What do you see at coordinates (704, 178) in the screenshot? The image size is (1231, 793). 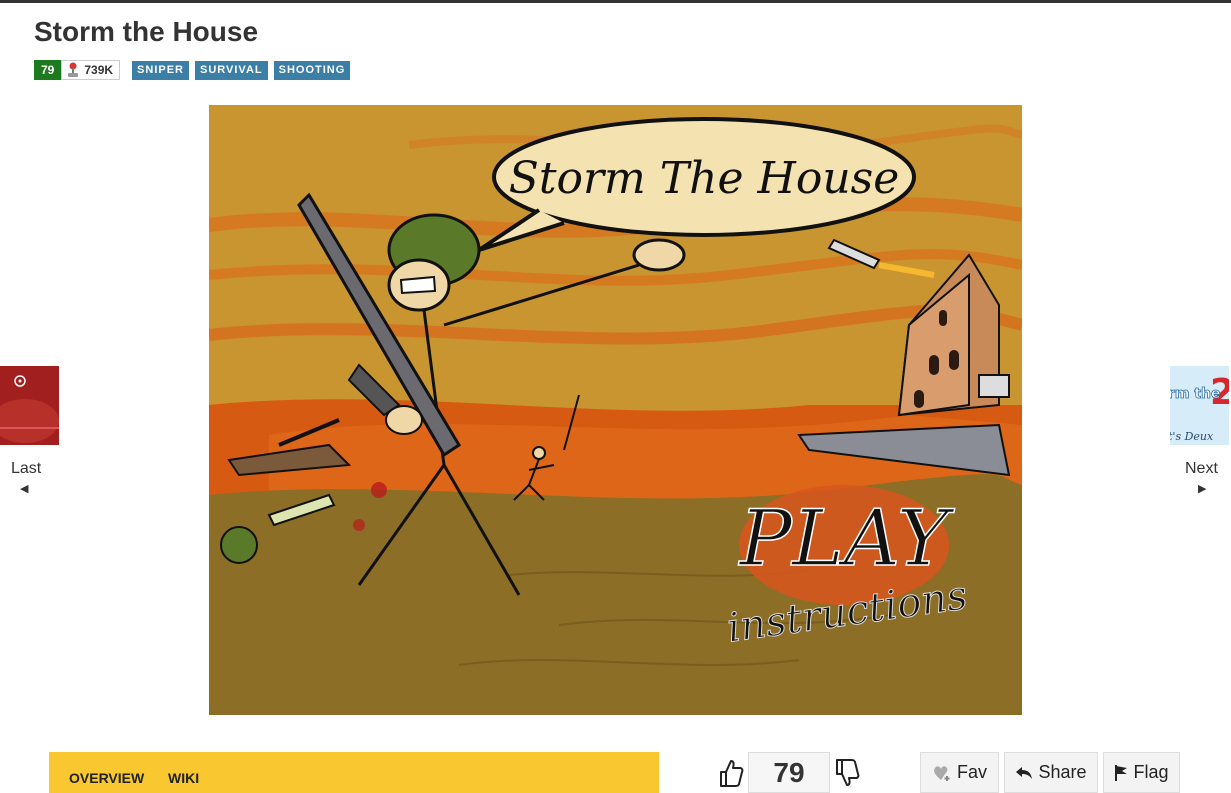 I see `speech-text: Storm The House` at bounding box center [704, 178].